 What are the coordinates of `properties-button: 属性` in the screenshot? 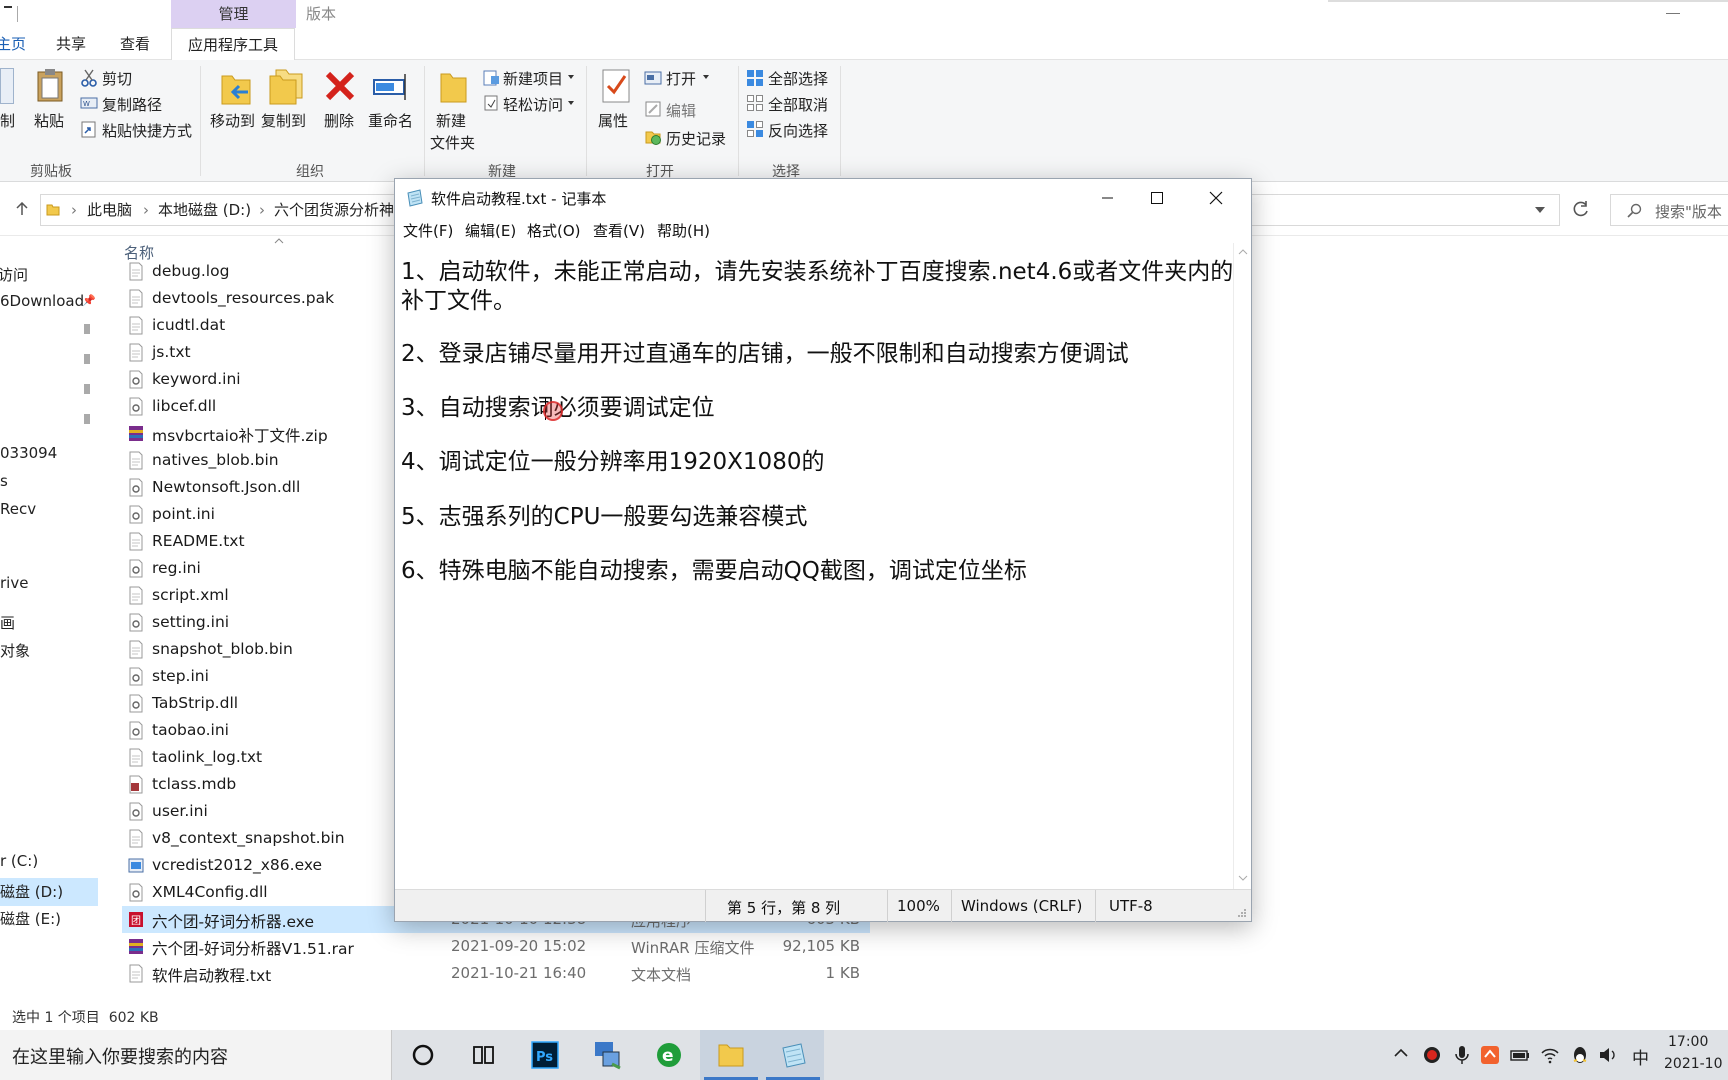 It's located at (613, 120).